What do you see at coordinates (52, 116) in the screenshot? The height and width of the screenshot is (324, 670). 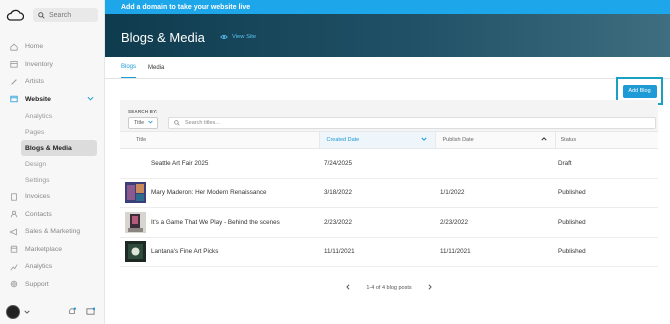 I see `sidebar-subitem-analytics: Analytics` at bounding box center [52, 116].